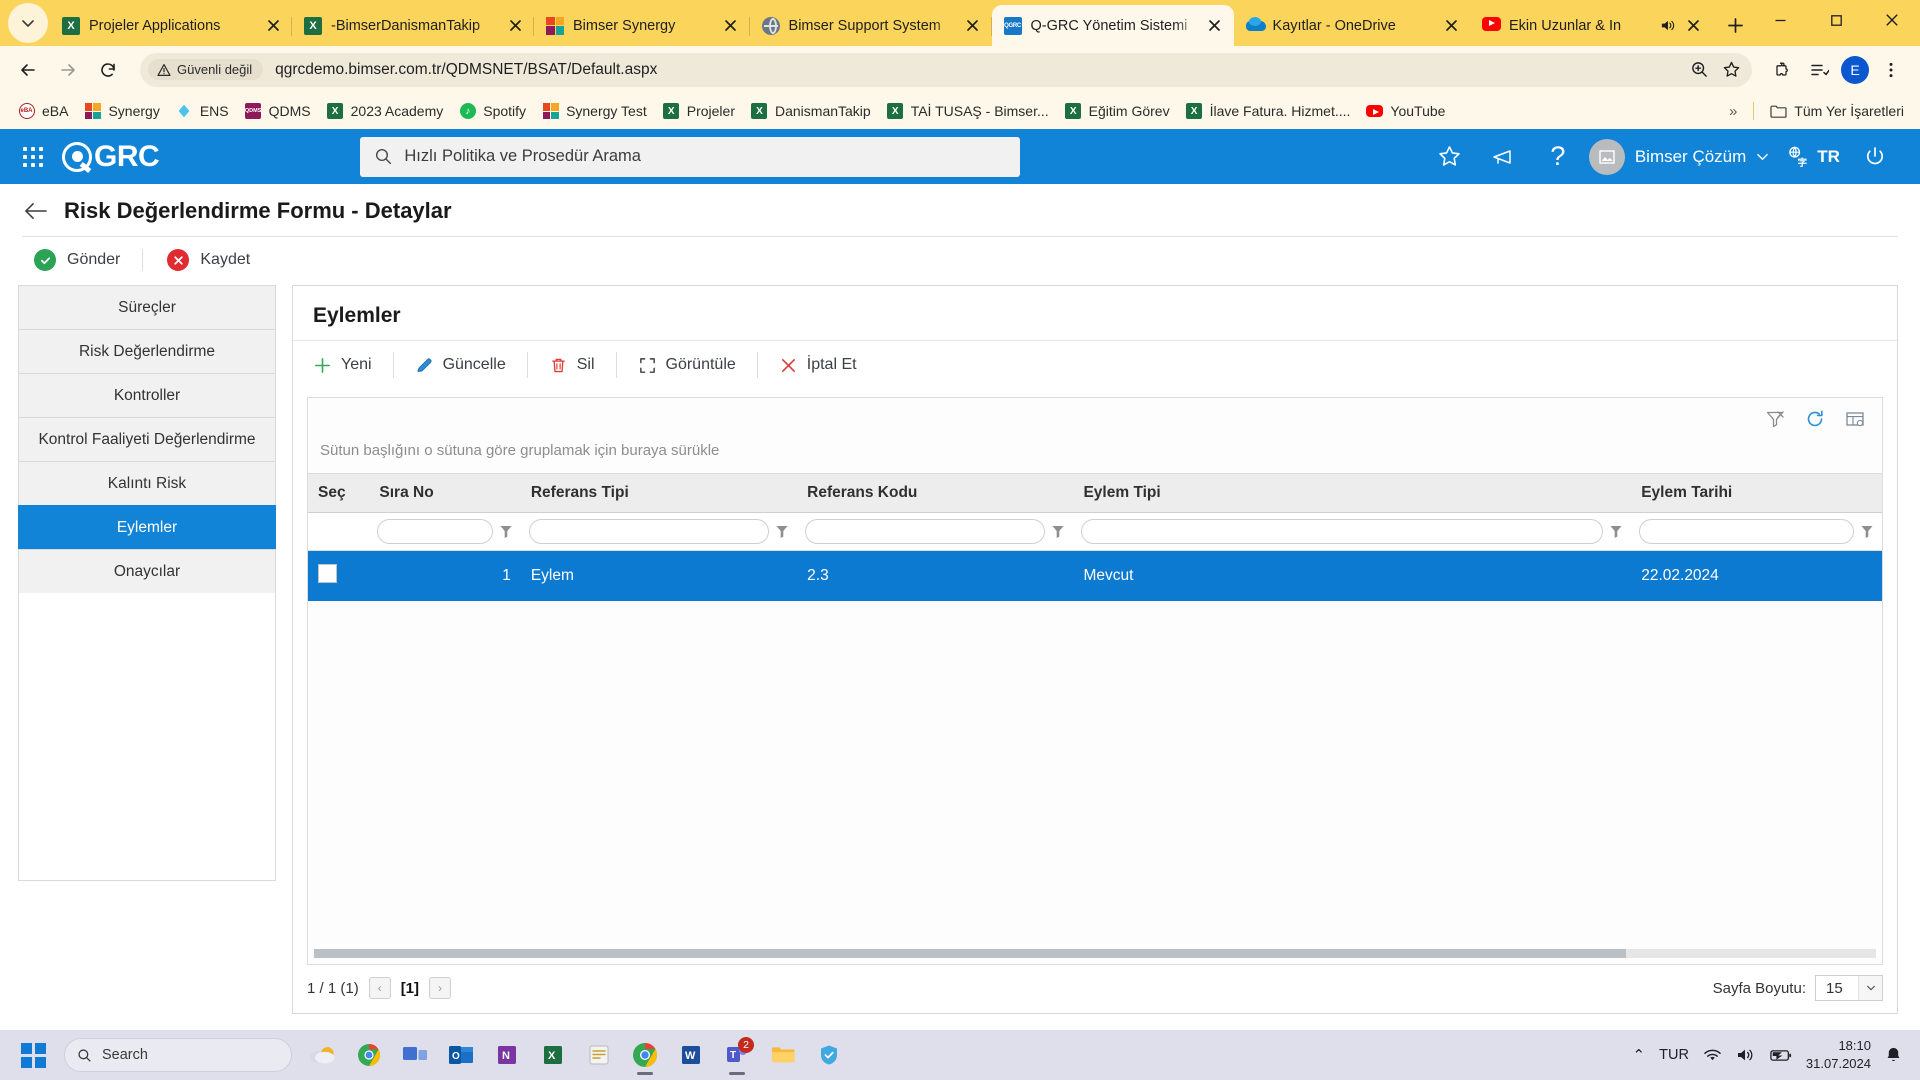 The height and width of the screenshot is (1080, 1920). What do you see at coordinates (171, 25) in the screenshot?
I see `browser-tab-0: X Projeler Applications` at bounding box center [171, 25].